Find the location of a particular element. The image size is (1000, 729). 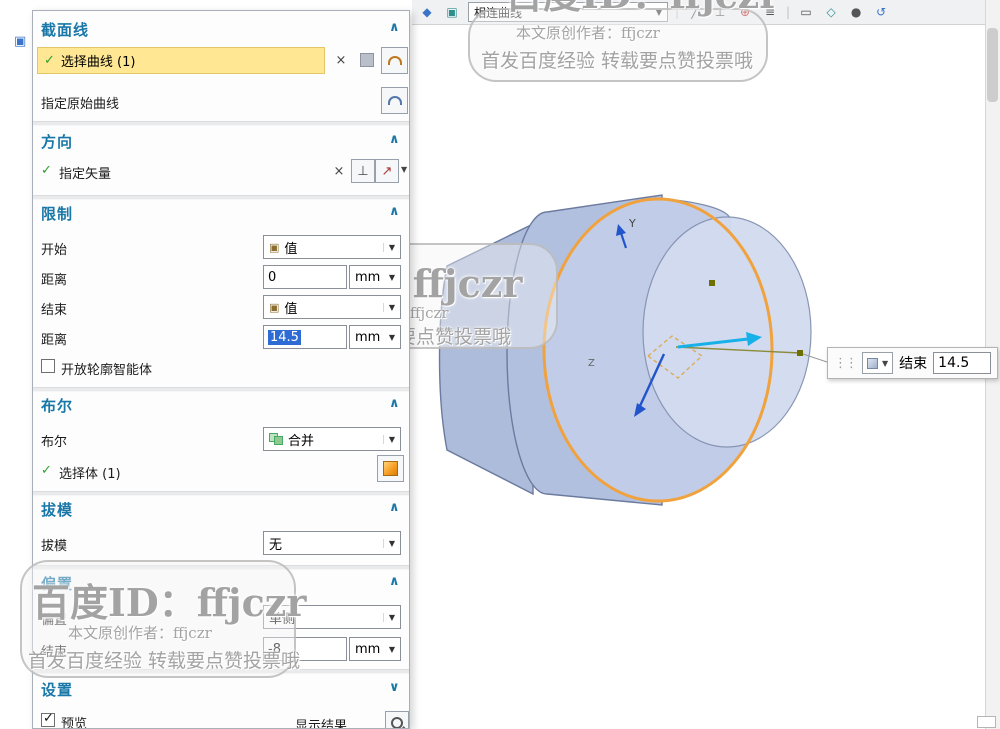

boolean-title: 布尔 is located at coordinates (57, 406).